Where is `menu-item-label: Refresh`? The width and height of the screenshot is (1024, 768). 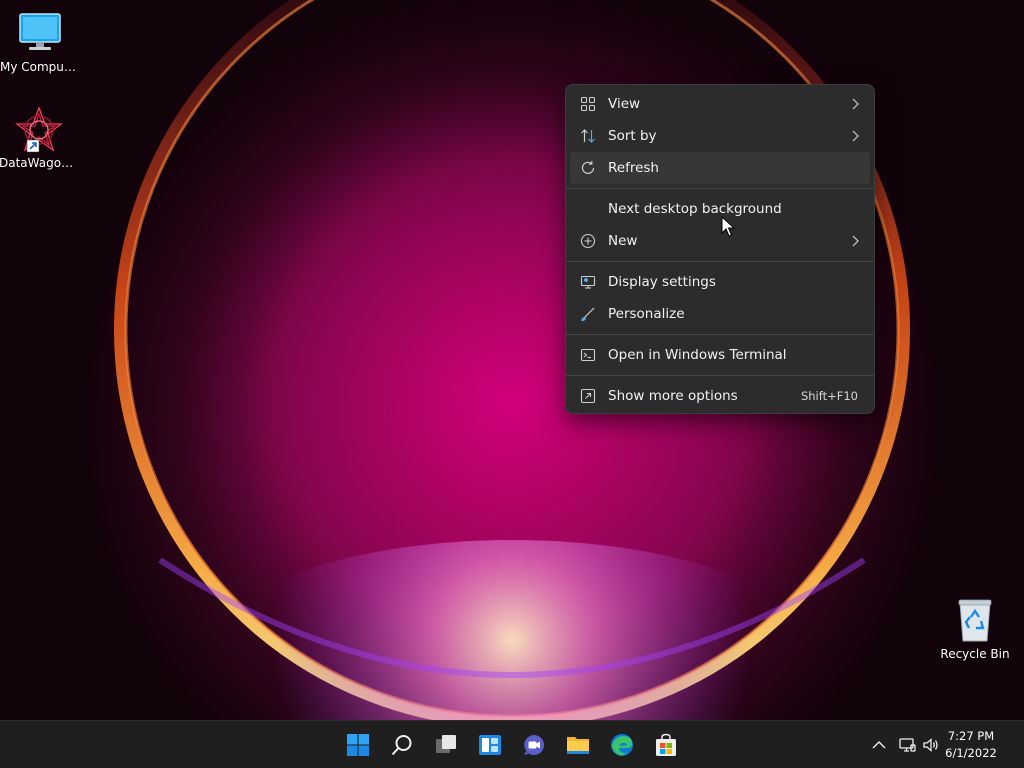
menu-item-label: Refresh is located at coordinates (633, 168).